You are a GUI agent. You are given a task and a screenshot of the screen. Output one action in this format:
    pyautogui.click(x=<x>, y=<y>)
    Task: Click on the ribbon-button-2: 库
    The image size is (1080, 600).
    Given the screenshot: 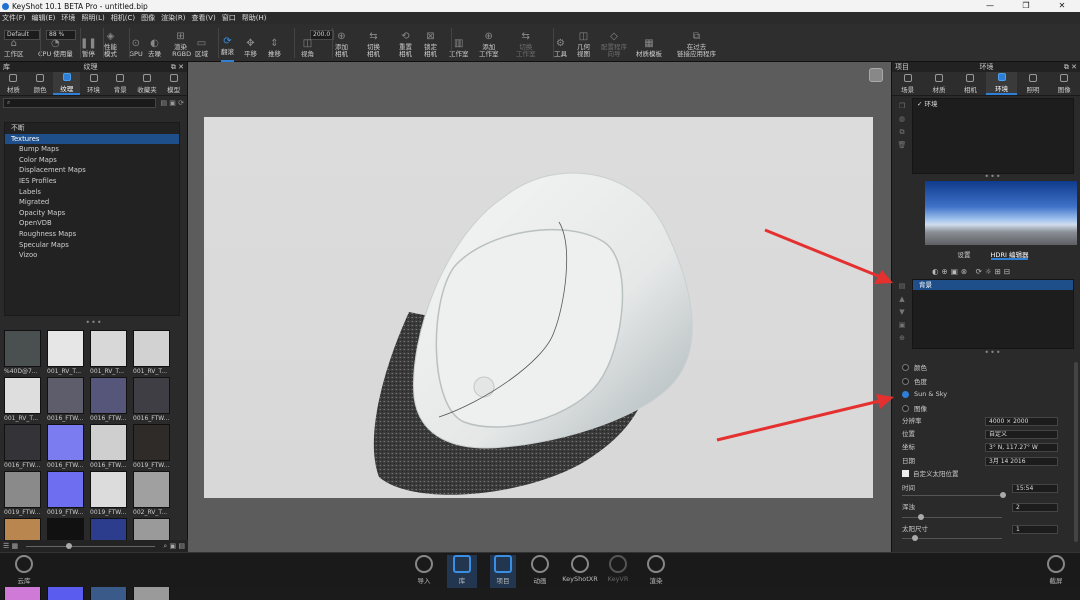 What is the action you would take?
    pyautogui.click(x=462, y=571)
    